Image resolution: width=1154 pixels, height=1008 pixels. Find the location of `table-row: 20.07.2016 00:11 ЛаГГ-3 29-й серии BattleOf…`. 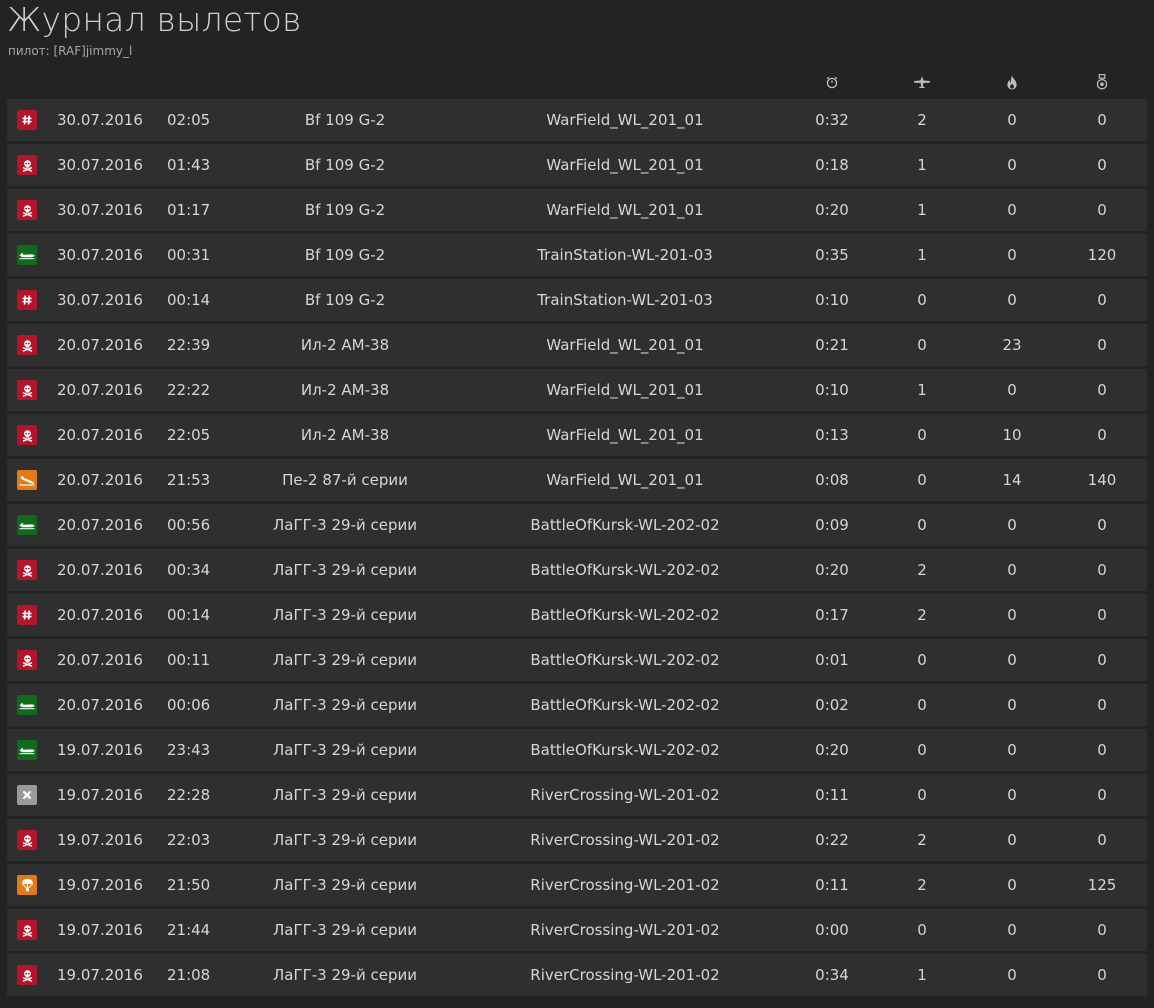

table-row: 20.07.2016 00:11 ЛаГГ-3 29-й серии BattleOf… is located at coordinates (577, 660).